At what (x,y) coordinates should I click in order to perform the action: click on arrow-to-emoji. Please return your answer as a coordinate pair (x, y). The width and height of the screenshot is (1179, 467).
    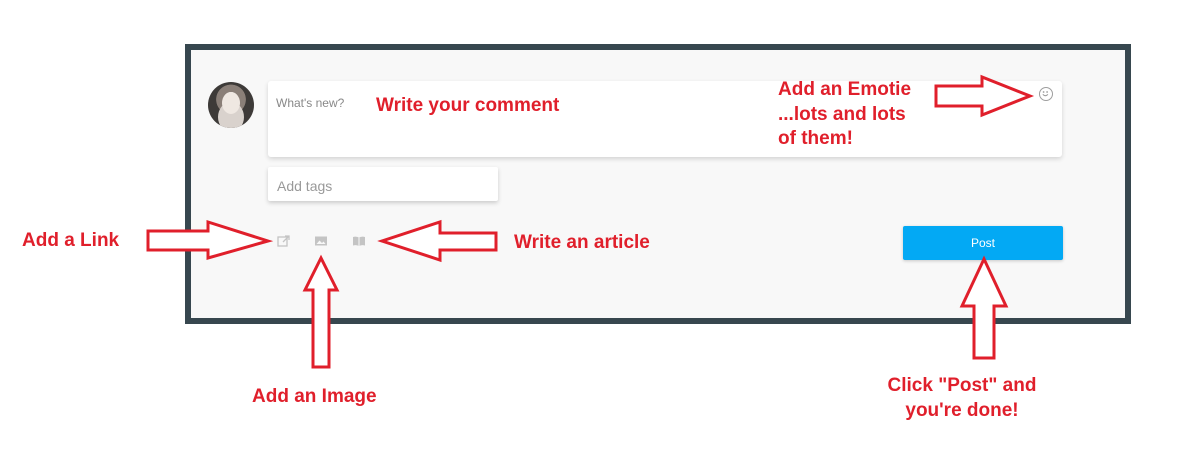
    Looking at the image, I should click on (984, 96).